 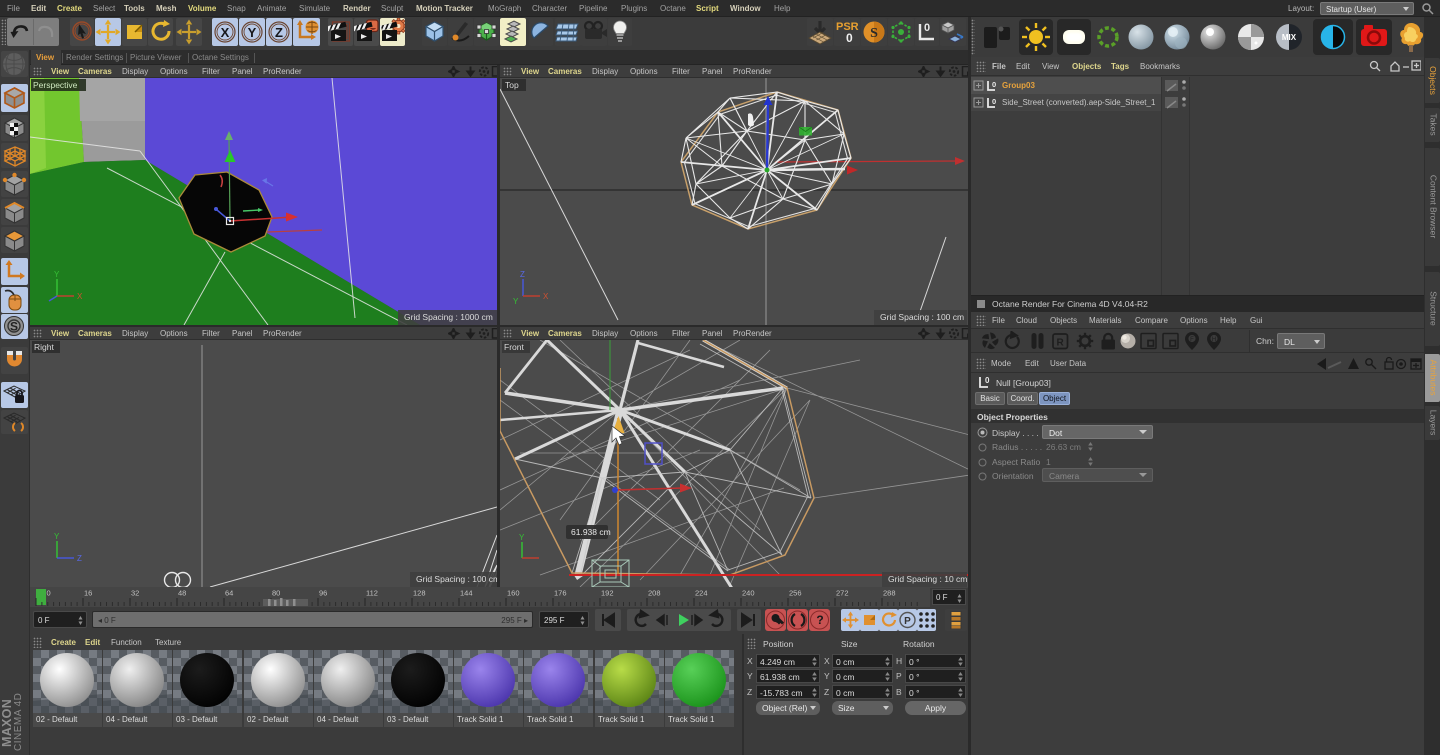 I want to click on svg-text: 240, so click(x=748, y=593).